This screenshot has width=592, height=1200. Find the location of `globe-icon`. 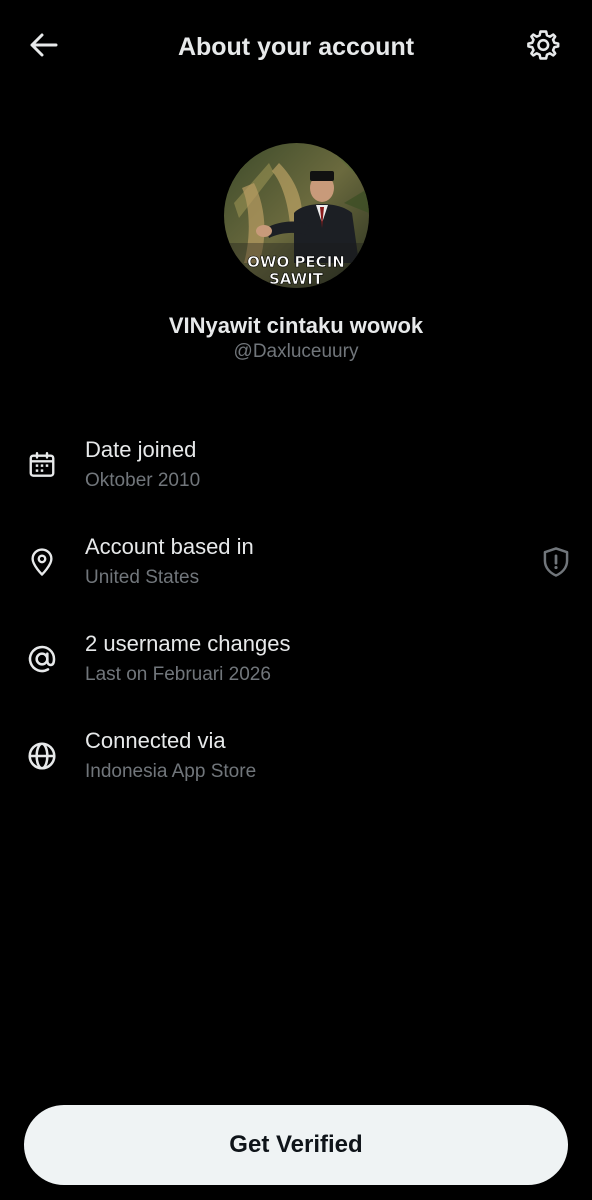

globe-icon is located at coordinates (42, 756).